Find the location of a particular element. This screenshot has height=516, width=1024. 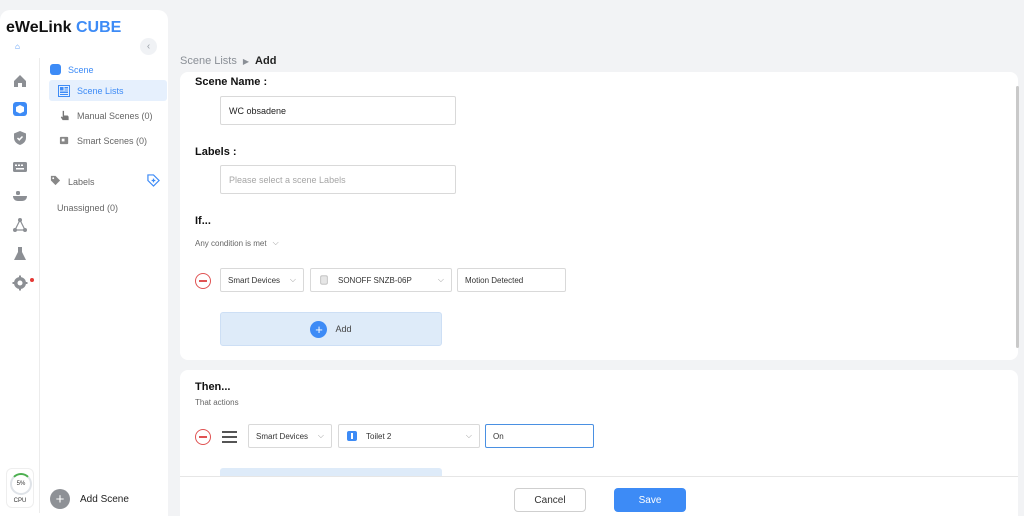

label-unassigned: Unassigned (0) is located at coordinates (87, 208).